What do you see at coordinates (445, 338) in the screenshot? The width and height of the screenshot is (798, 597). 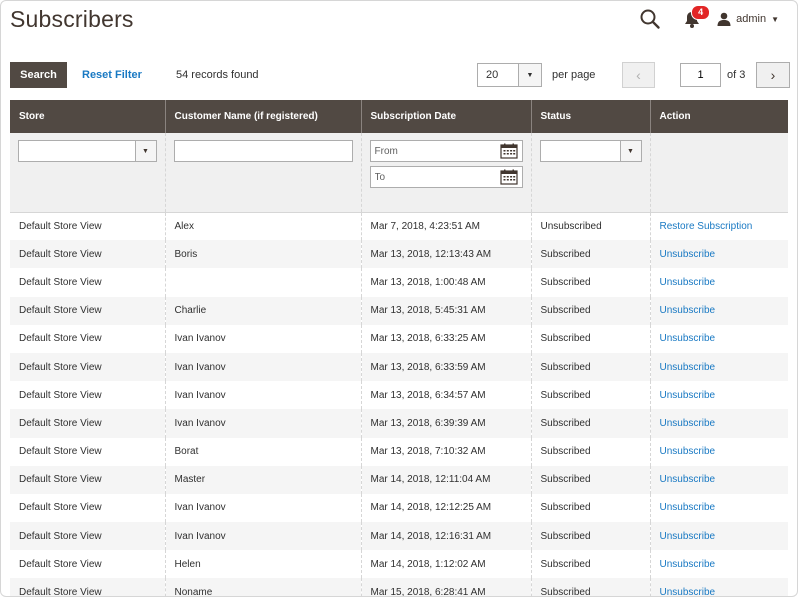 I see `subscription-date-cell: Mar 13, 2018, 6:33:25 AM` at bounding box center [445, 338].